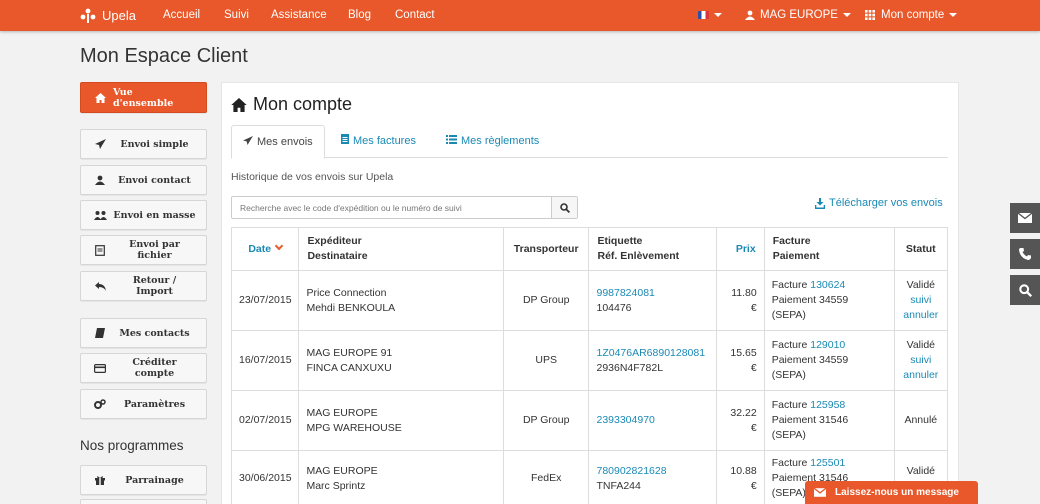  I want to click on cell-sender-recipient: MAG EUROPE 91 FINCA CANXUXU, so click(401, 360).